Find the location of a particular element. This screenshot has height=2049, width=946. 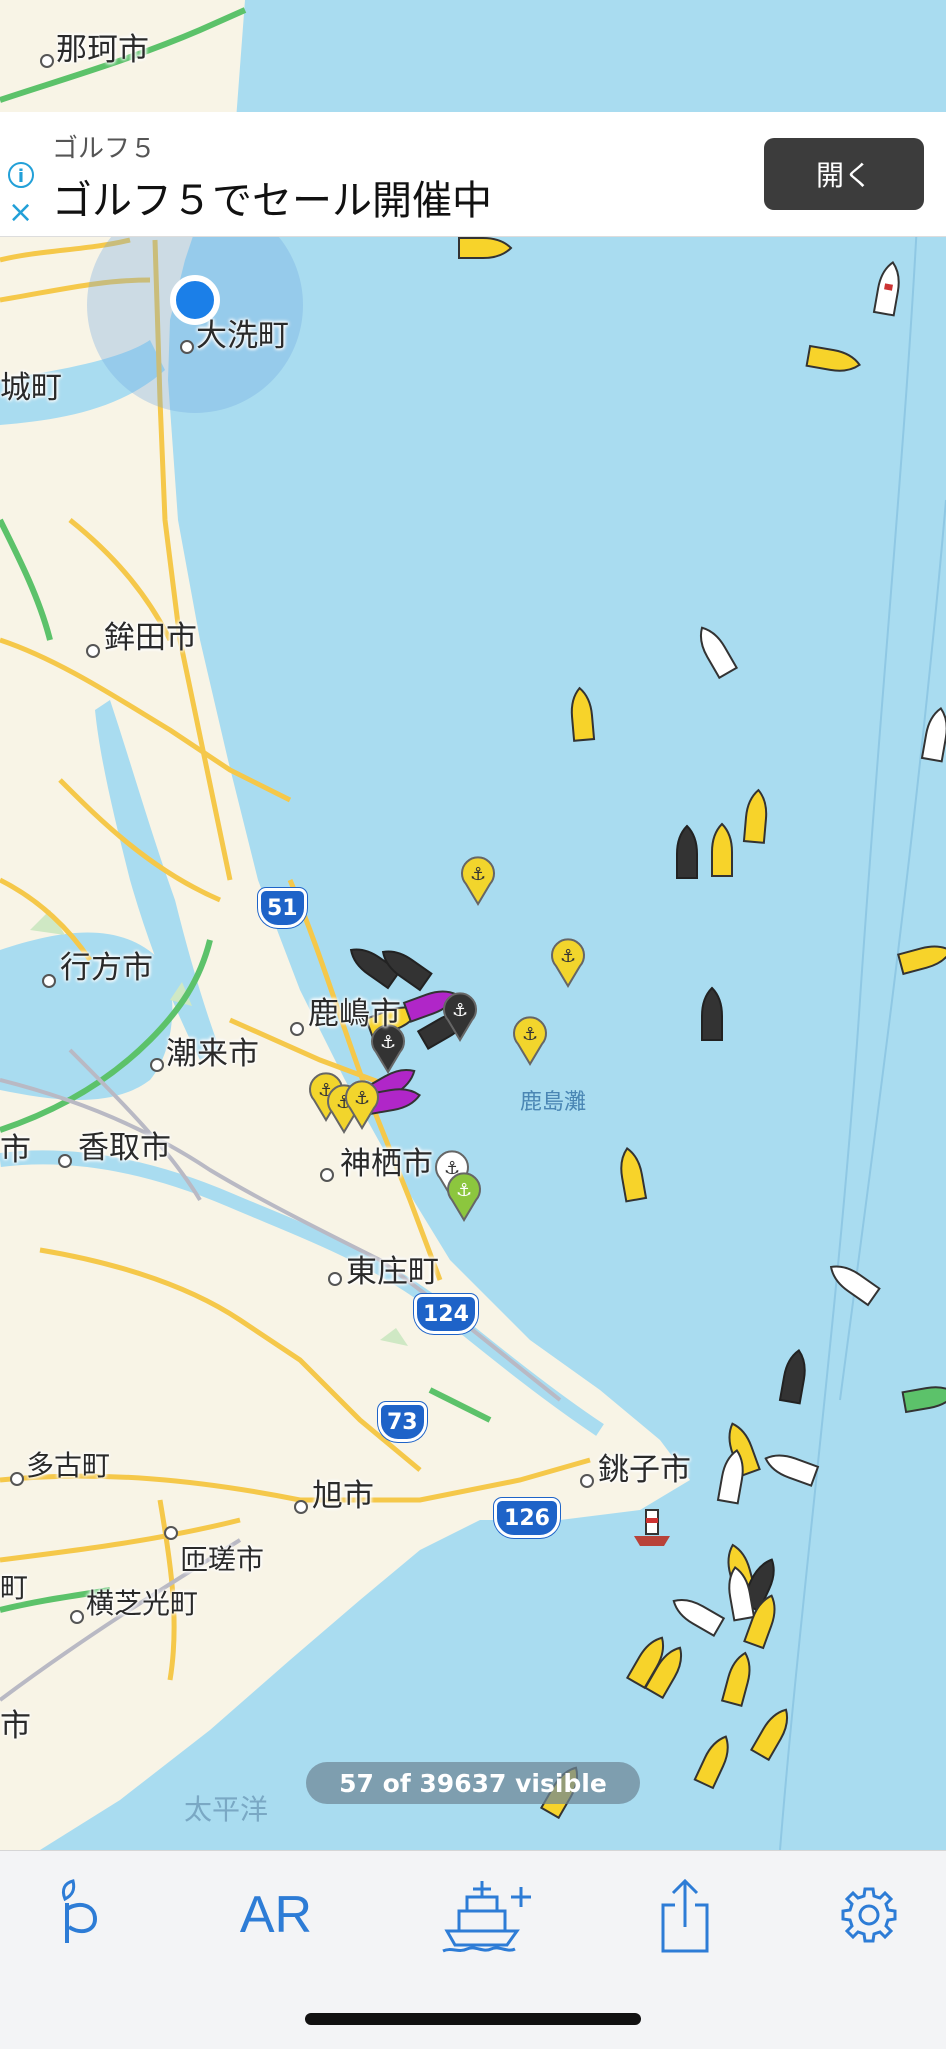

route-shield: 51 is located at coordinates (282, 908).